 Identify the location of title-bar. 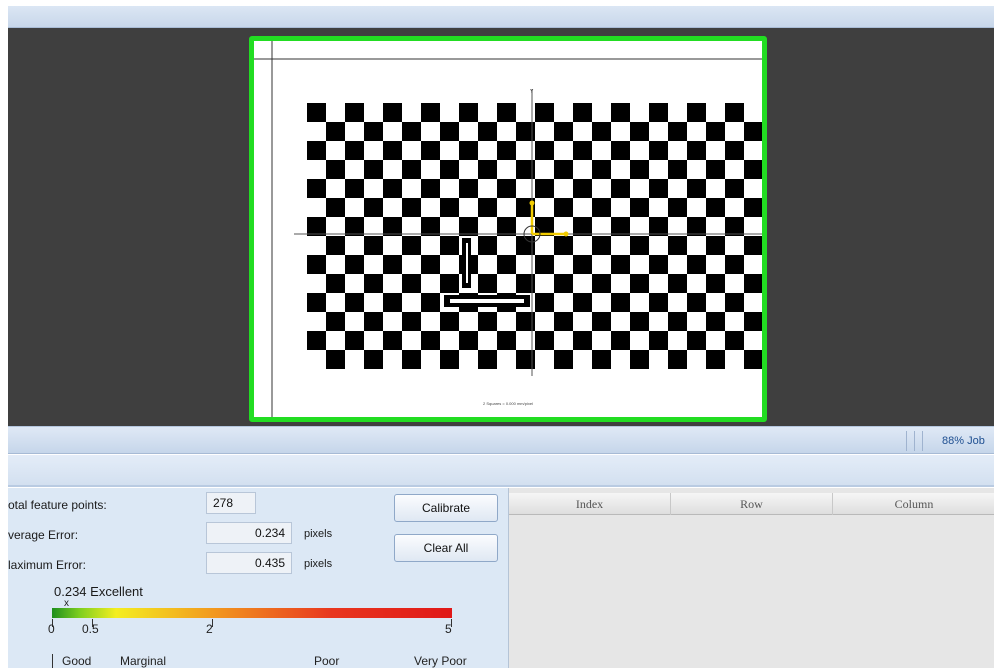
(501, 17).